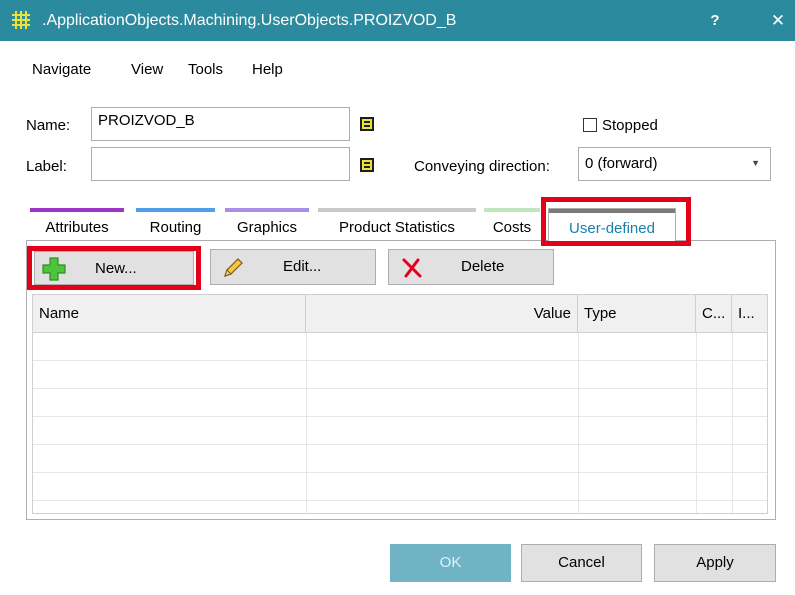 The height and width of the screenshot is (595, 795). What do you see at coordinates (220, 124) in the screenshot?
I see `name-input: PROIZVOD_B` at bounding box center [220, 124].